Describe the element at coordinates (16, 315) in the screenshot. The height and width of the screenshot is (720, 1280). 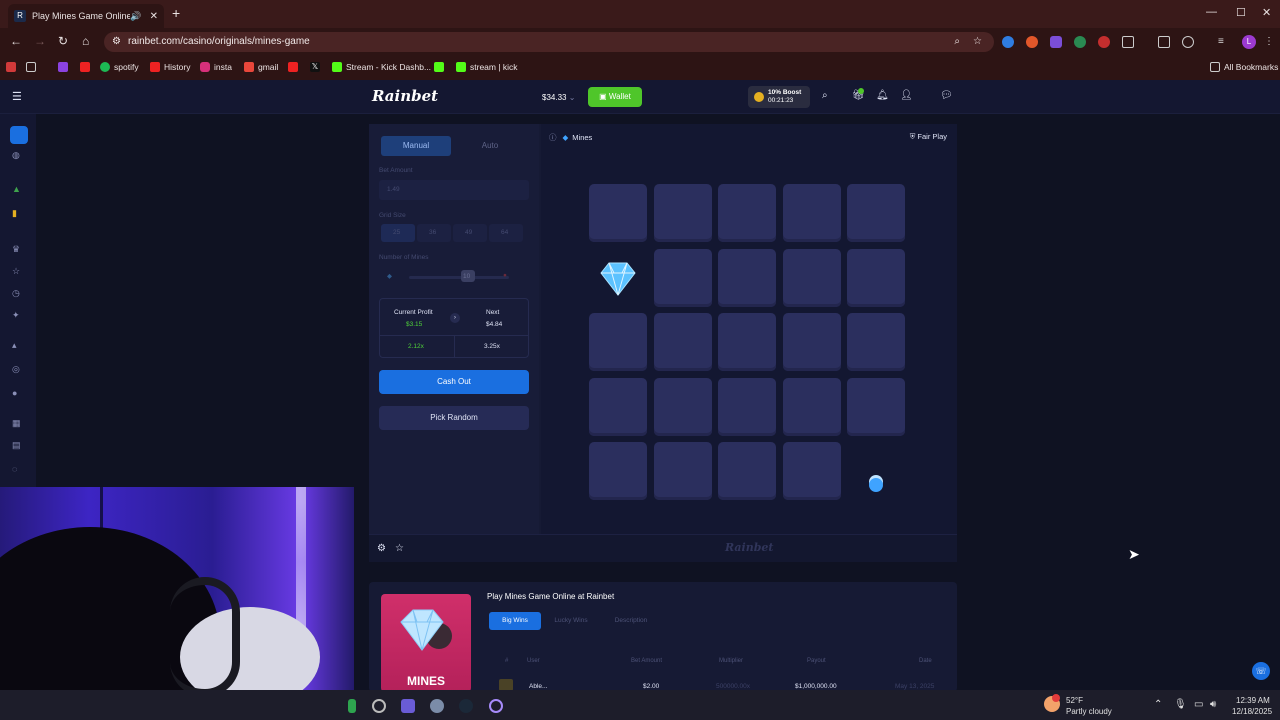
I see `originals-icon: ✦` at that location.